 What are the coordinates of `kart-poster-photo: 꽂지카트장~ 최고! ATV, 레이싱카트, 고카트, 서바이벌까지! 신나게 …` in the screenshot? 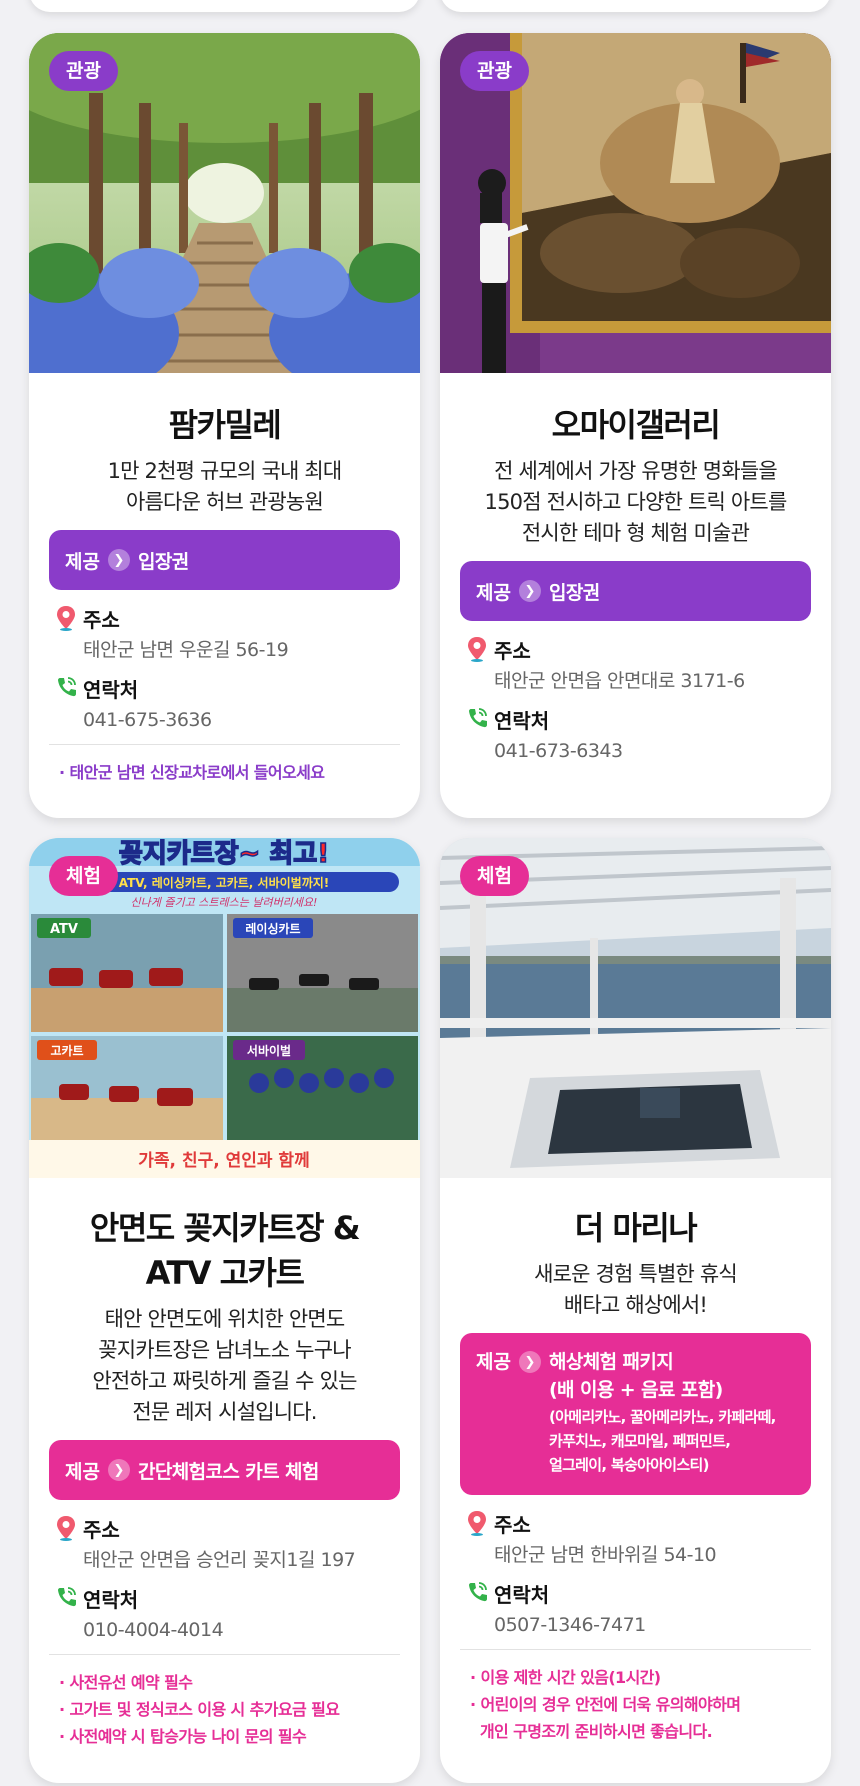 It's located at (224, 1008).